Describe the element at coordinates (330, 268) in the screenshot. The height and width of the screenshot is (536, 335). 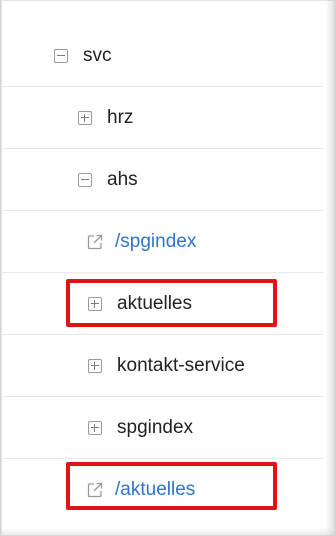
I see `panel-edge-shadow` at that location.